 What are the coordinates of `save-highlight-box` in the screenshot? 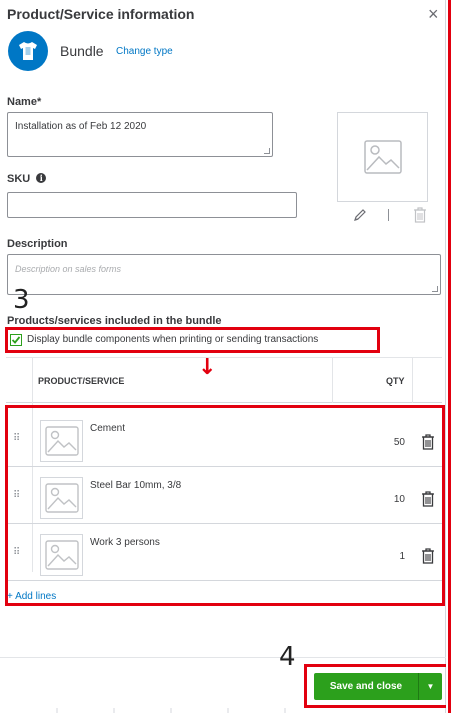 It's located at (376, 686).